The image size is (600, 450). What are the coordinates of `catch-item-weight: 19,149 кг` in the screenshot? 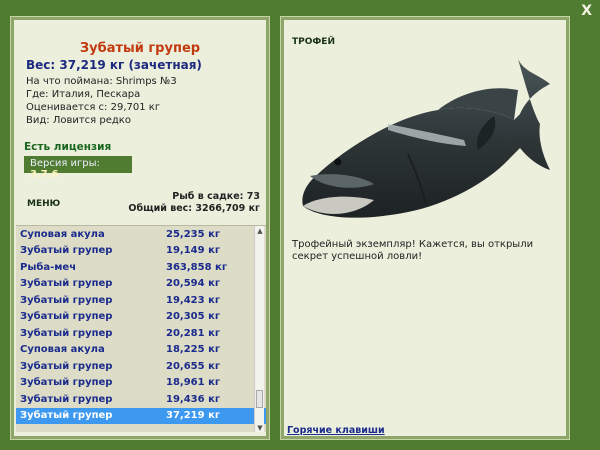 It's located at (193, 251).